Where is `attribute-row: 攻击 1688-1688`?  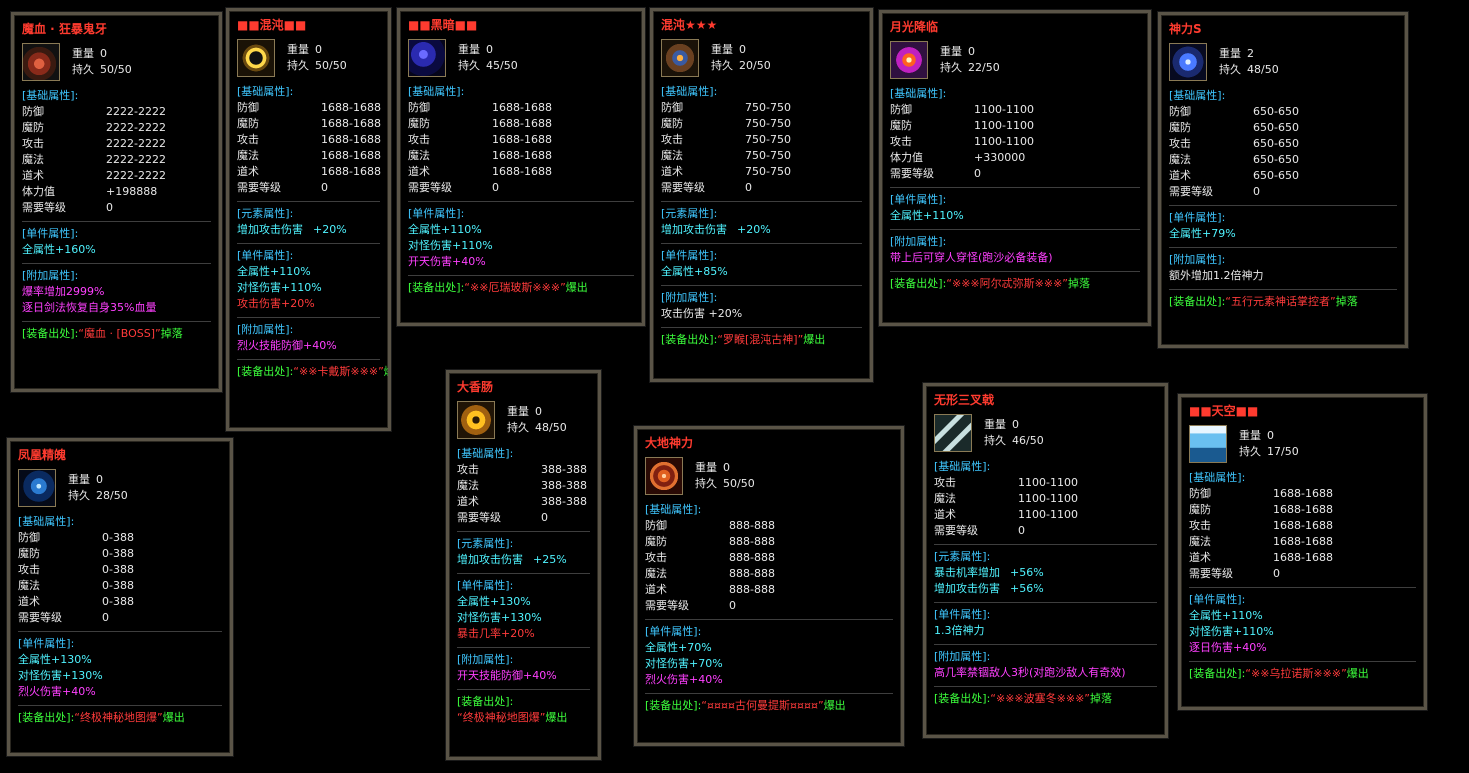 attribute-row: 攻击 1688-1688 is located at coordinates (309, 140).